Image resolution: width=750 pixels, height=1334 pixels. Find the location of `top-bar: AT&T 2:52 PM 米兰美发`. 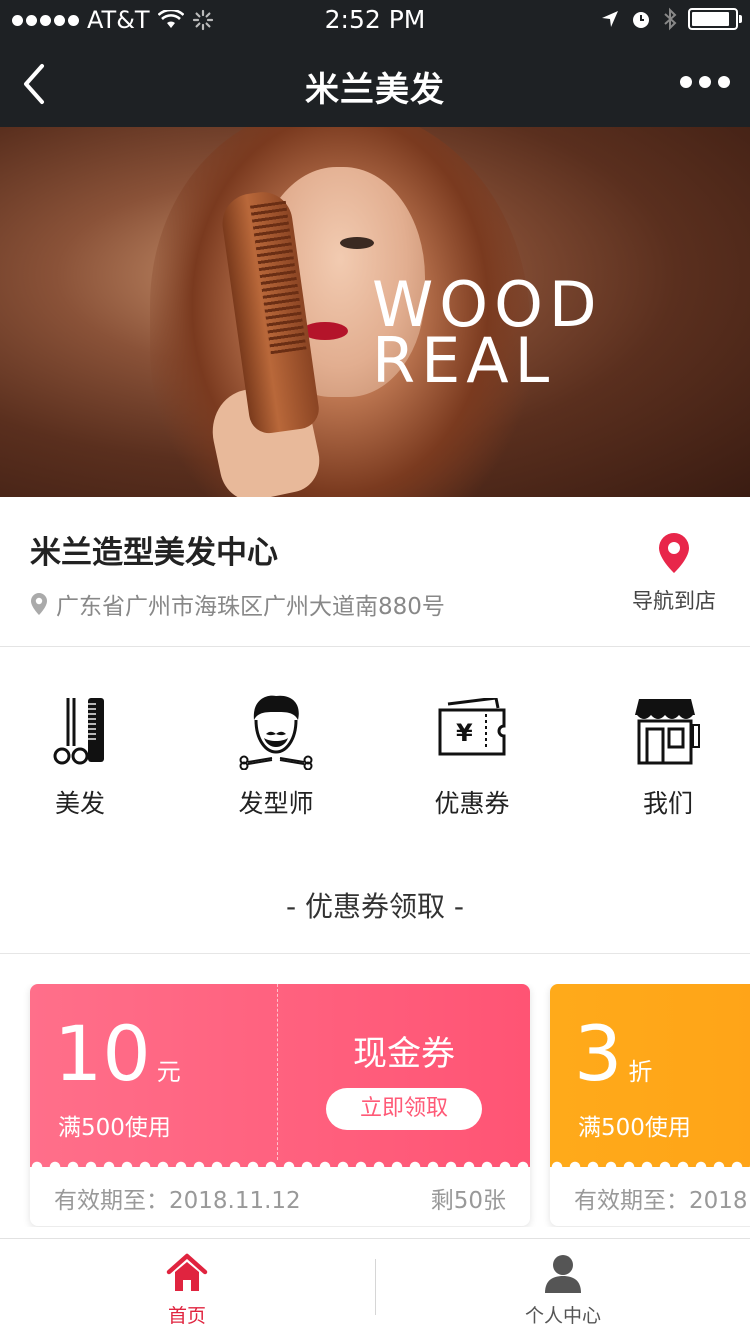

top-bar: AT&T 2:52 PM 米兰美发 is located at coordinates (375, 63).